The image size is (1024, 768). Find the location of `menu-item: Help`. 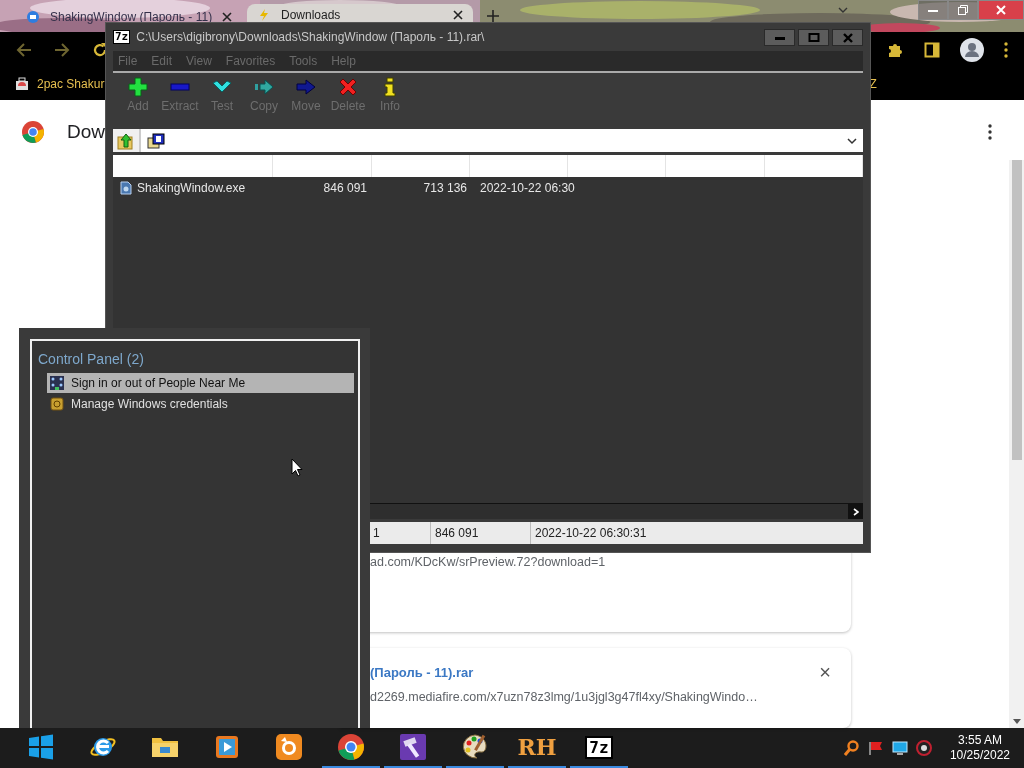

menu-item: Help is located at coordinates (343, 61).